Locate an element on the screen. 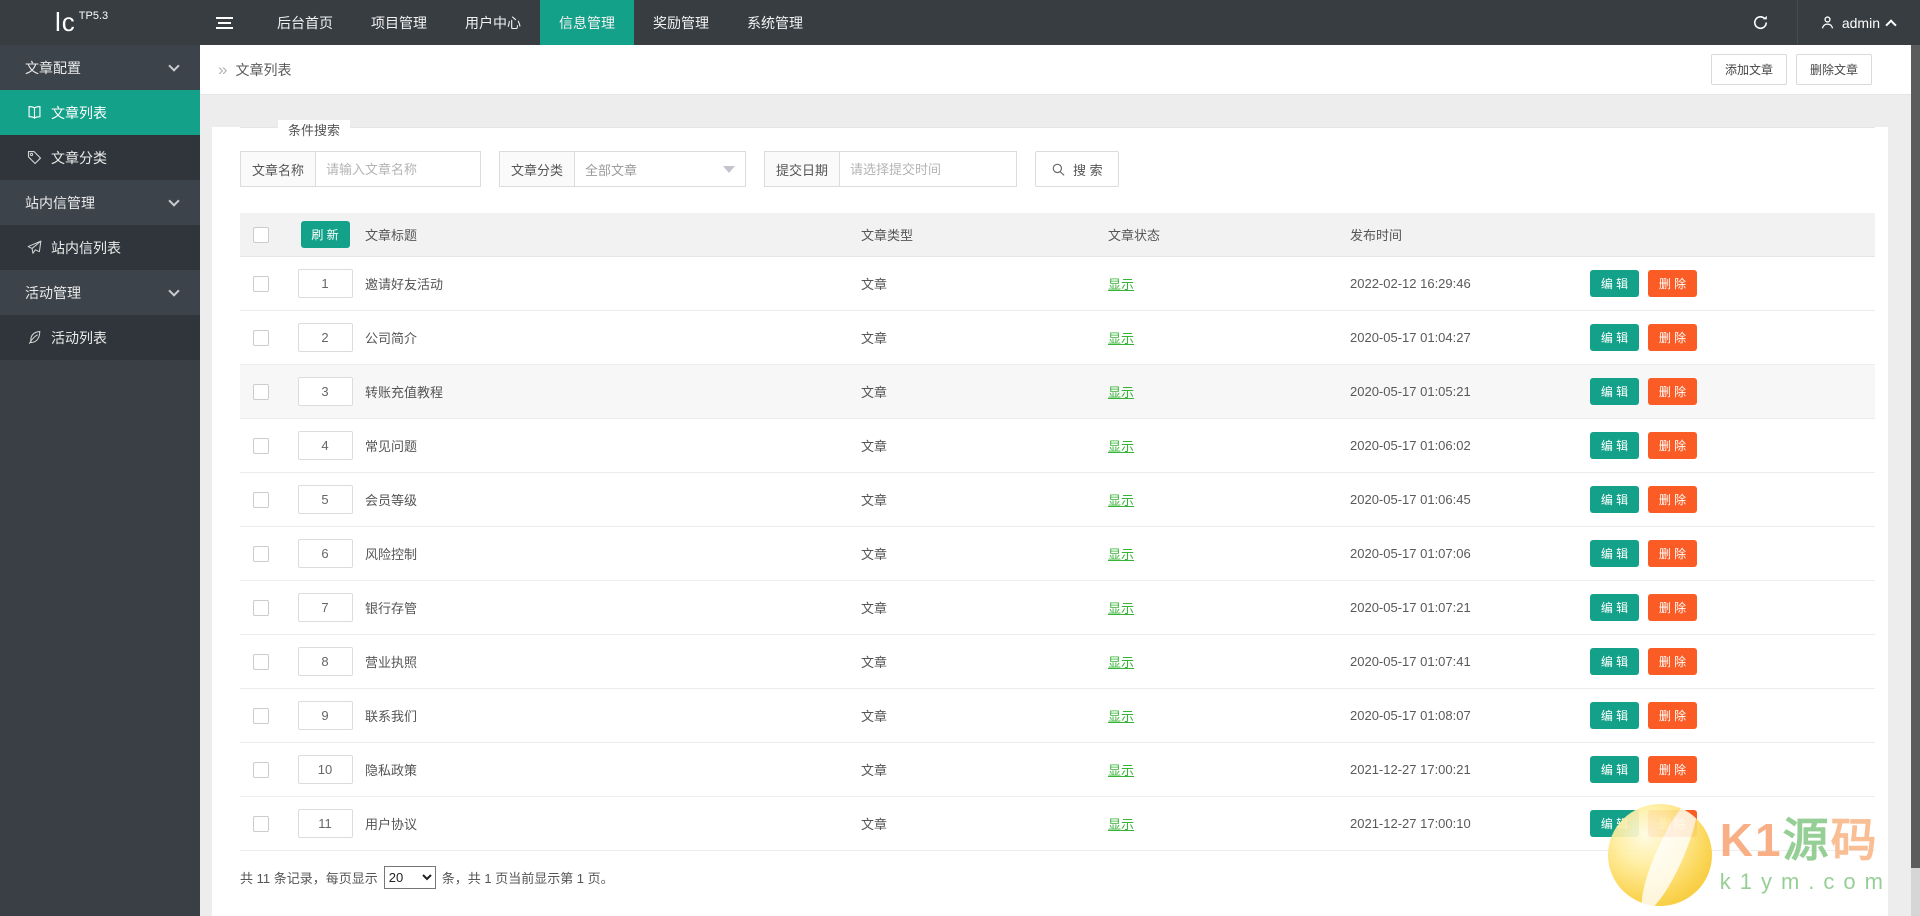  logo-text: lc is located at coordinates (65, 22).